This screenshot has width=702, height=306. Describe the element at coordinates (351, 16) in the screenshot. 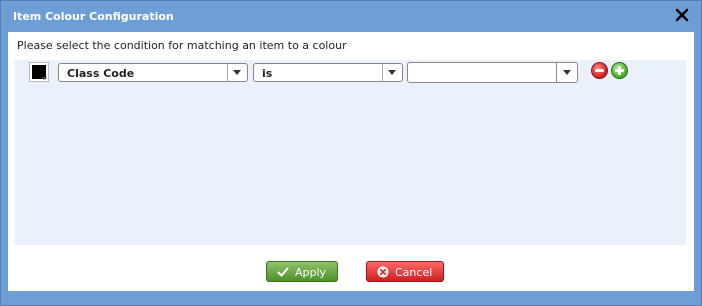

I see `title-bar: Item Colour Configuration` at that location.